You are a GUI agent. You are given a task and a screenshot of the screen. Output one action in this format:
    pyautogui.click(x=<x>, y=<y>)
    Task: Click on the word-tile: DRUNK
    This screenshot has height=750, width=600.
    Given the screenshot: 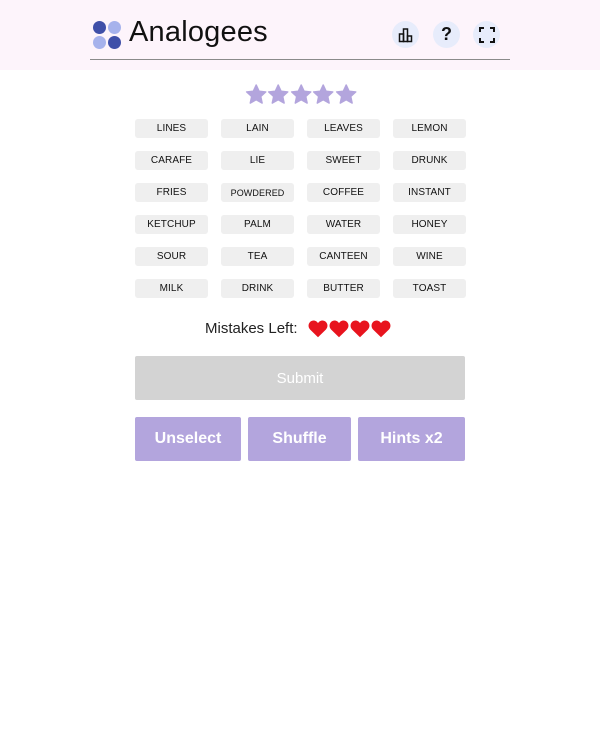 What is the action you would take?
    pyautogui.click(x=429, y=160)
    